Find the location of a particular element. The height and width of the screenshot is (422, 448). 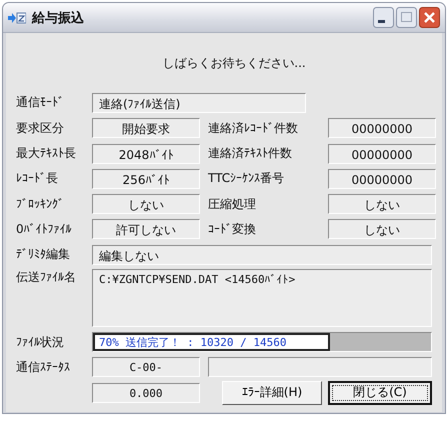

elapsed-field: 0.000 is located at coordinates (146, 392).